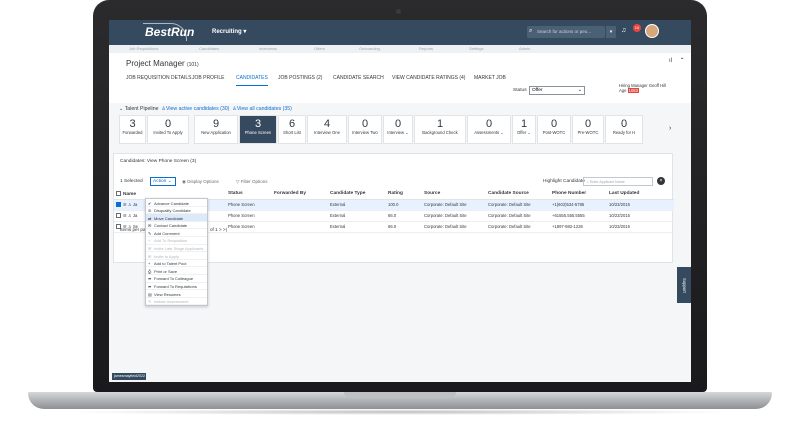 The width and height of the screenshot is (800, 427). Describe the element at coordinates (176, 233) in the screenshot. I see `menu-item-add-comment: ✎ Add Comment` at that location.